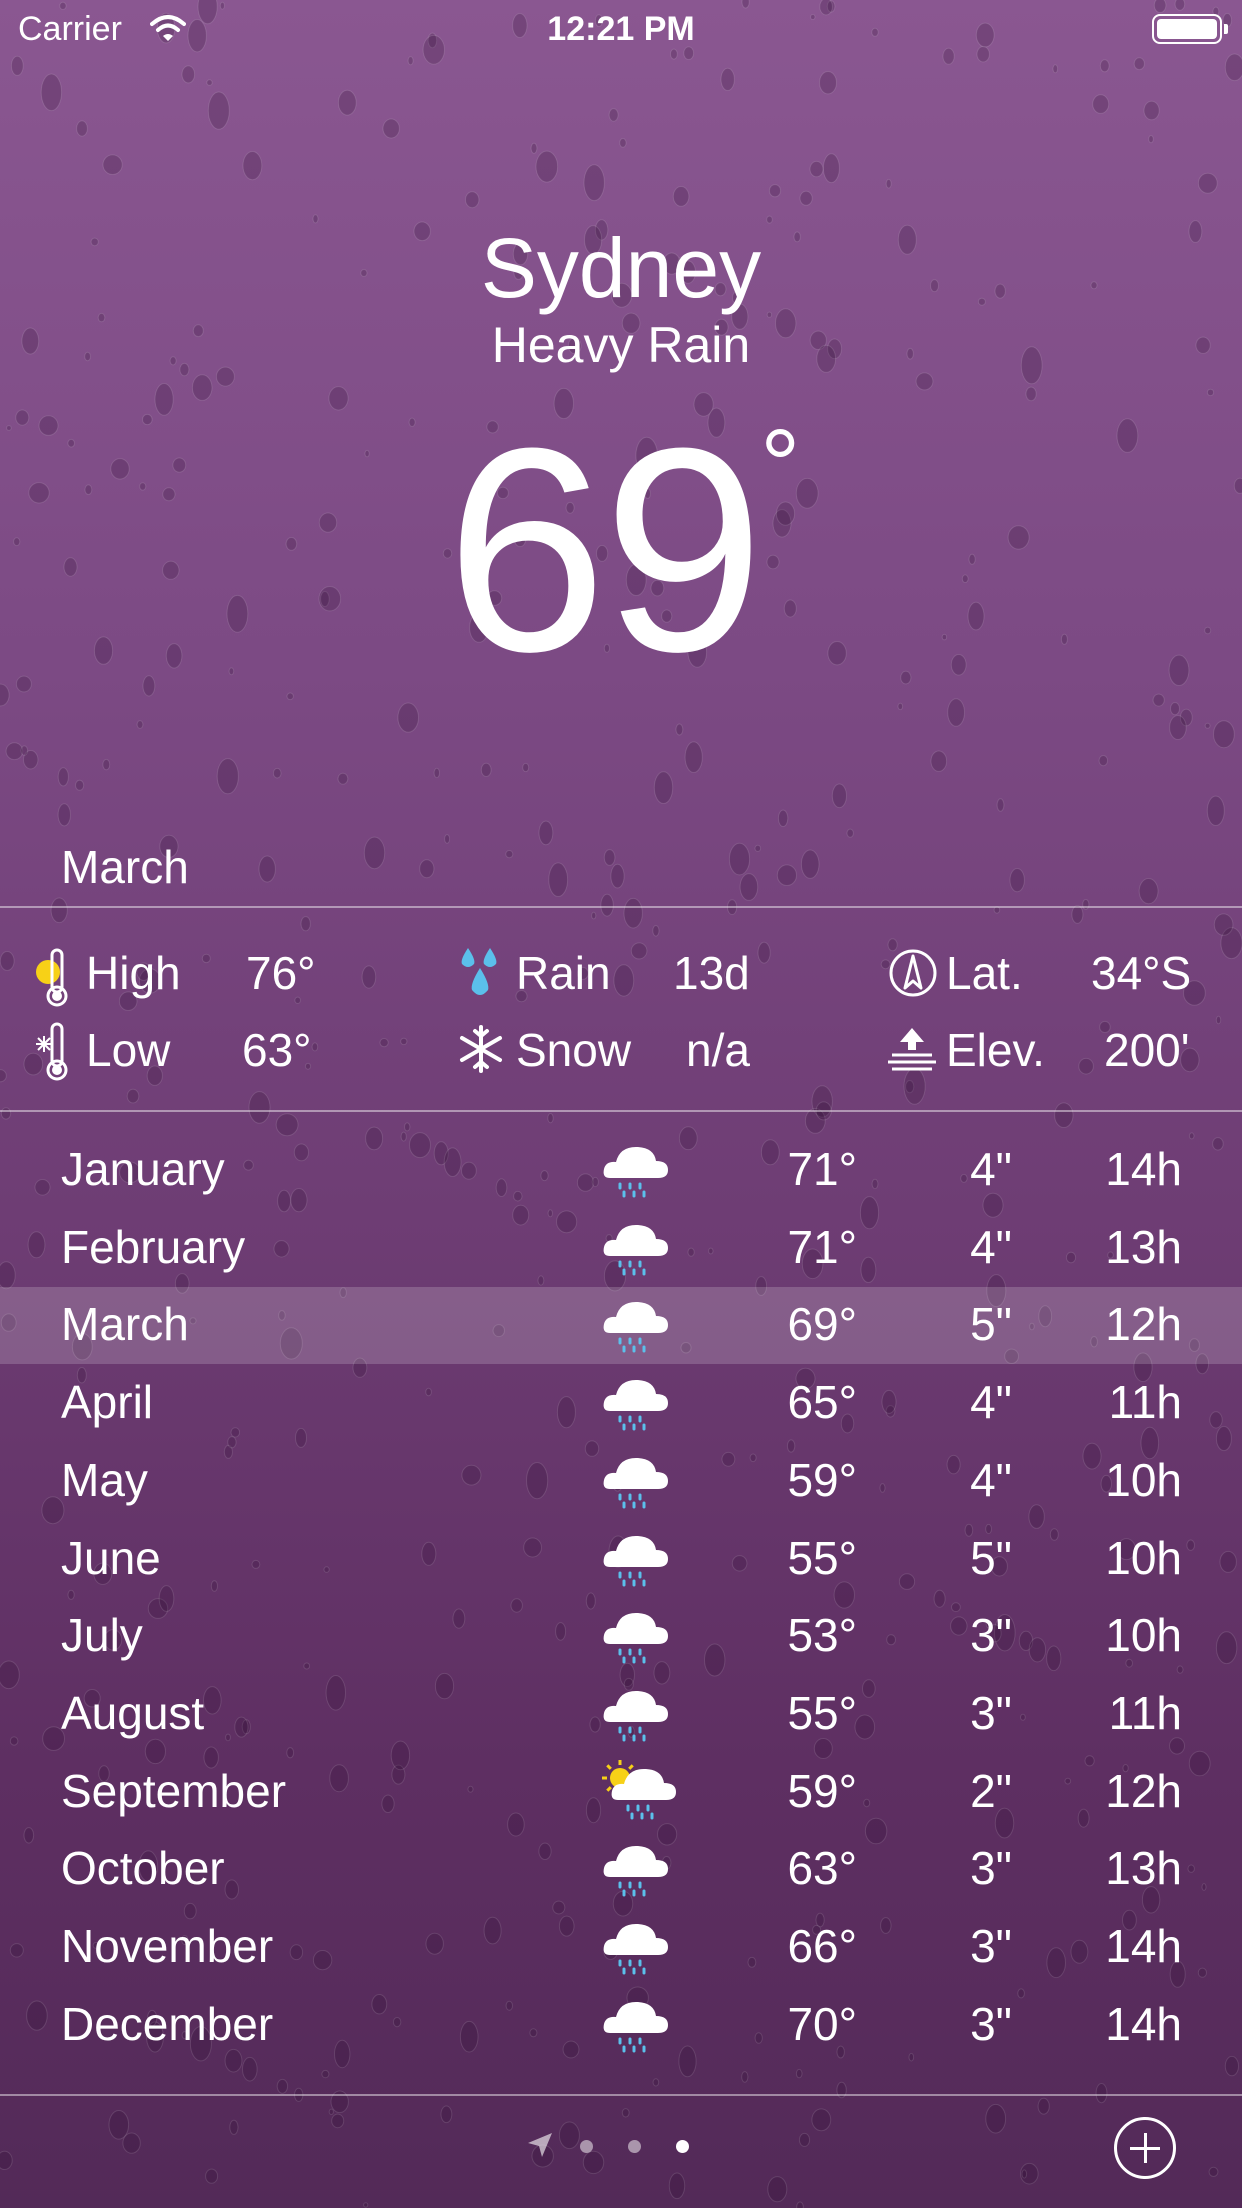  What do you see at coordinates (143, 1868) in the screenshot?
I see `month-name: October` at bounding box center [143, 1868].